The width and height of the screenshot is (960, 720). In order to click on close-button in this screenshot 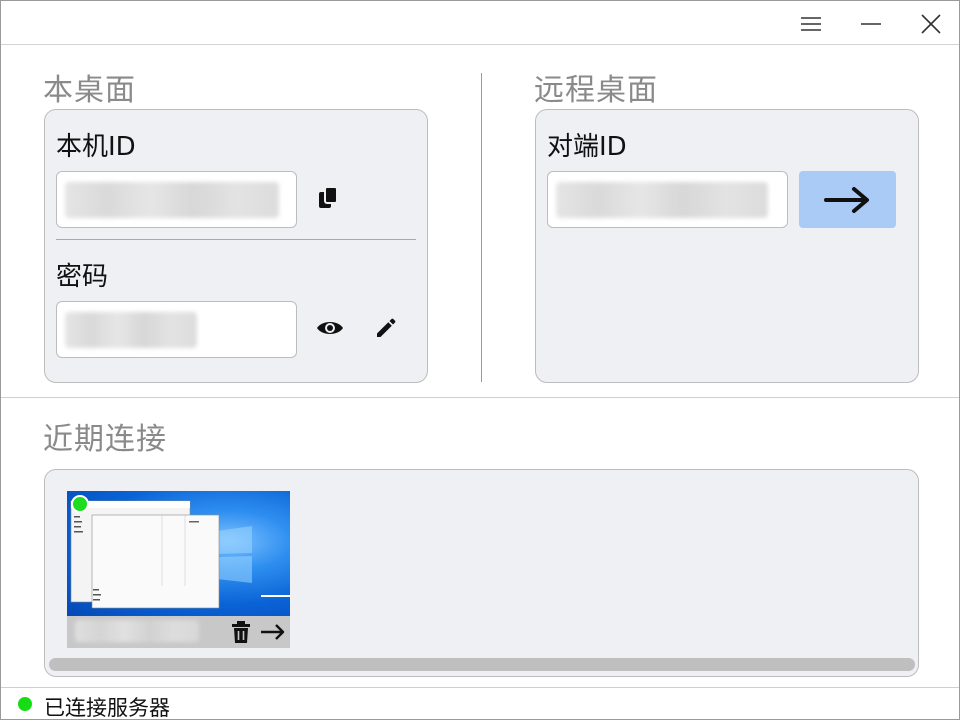, I will do `click(931, 24)`.